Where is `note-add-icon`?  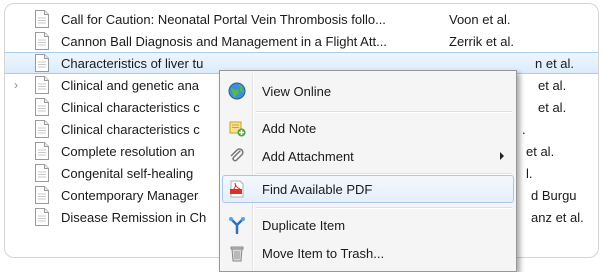 note-add-icon is located at coordinates (237, 128).